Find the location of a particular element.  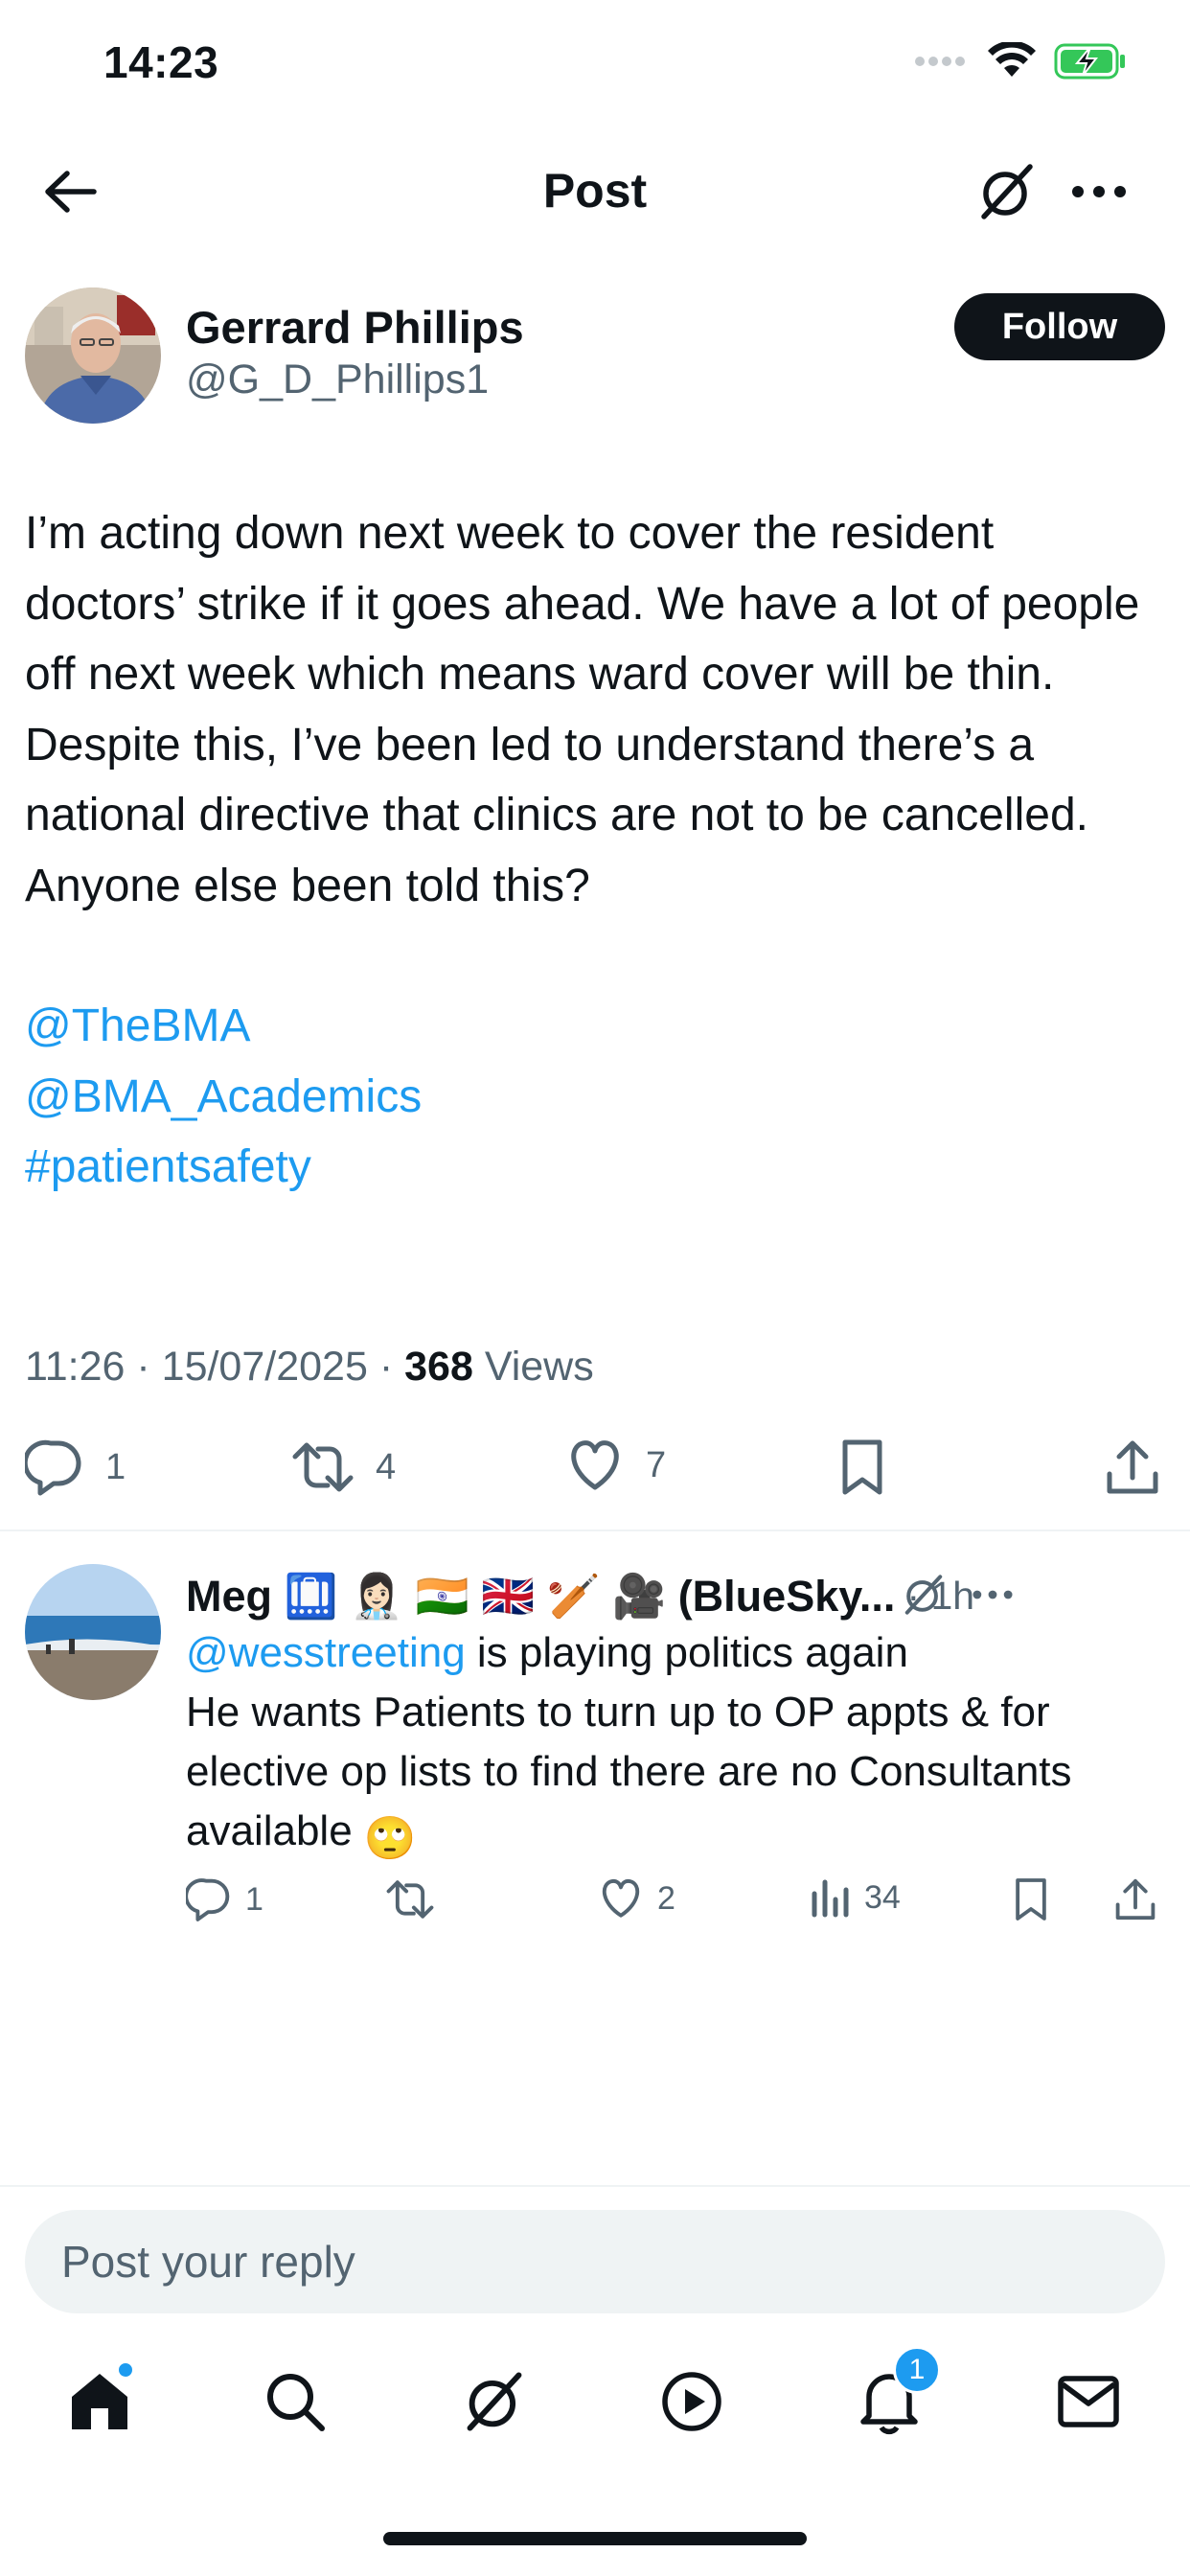

reply-input is located at coordinates (595, 2261).